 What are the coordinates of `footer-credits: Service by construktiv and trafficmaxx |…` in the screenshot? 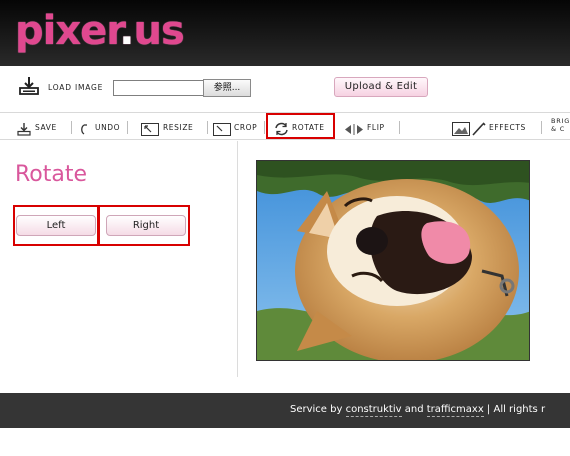 It's located at (418, 410).